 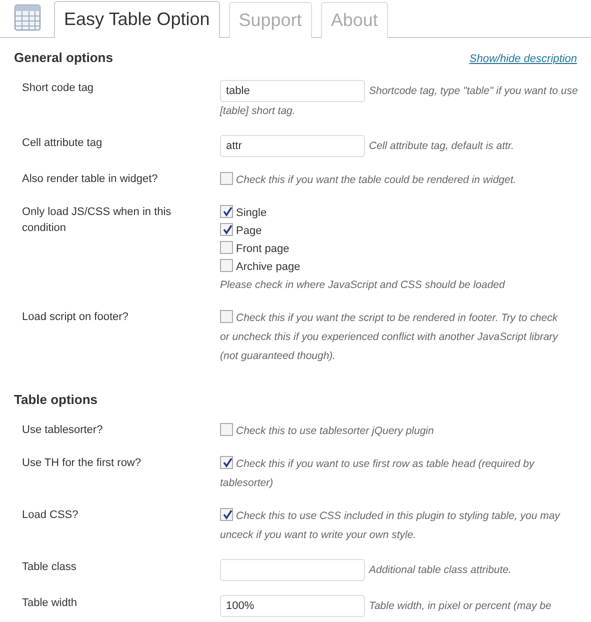 I want to click on field-label: Table width, so click(x=50, y=603).